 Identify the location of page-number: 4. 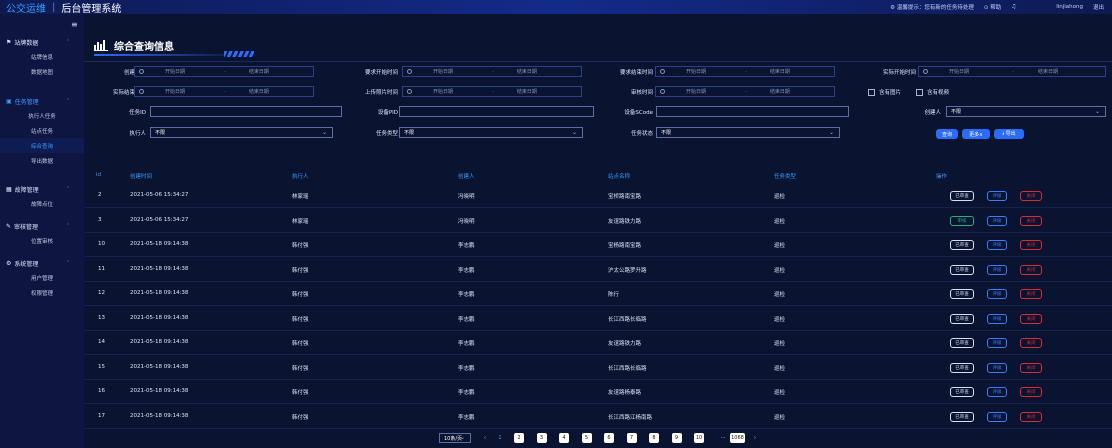
(564, 438).